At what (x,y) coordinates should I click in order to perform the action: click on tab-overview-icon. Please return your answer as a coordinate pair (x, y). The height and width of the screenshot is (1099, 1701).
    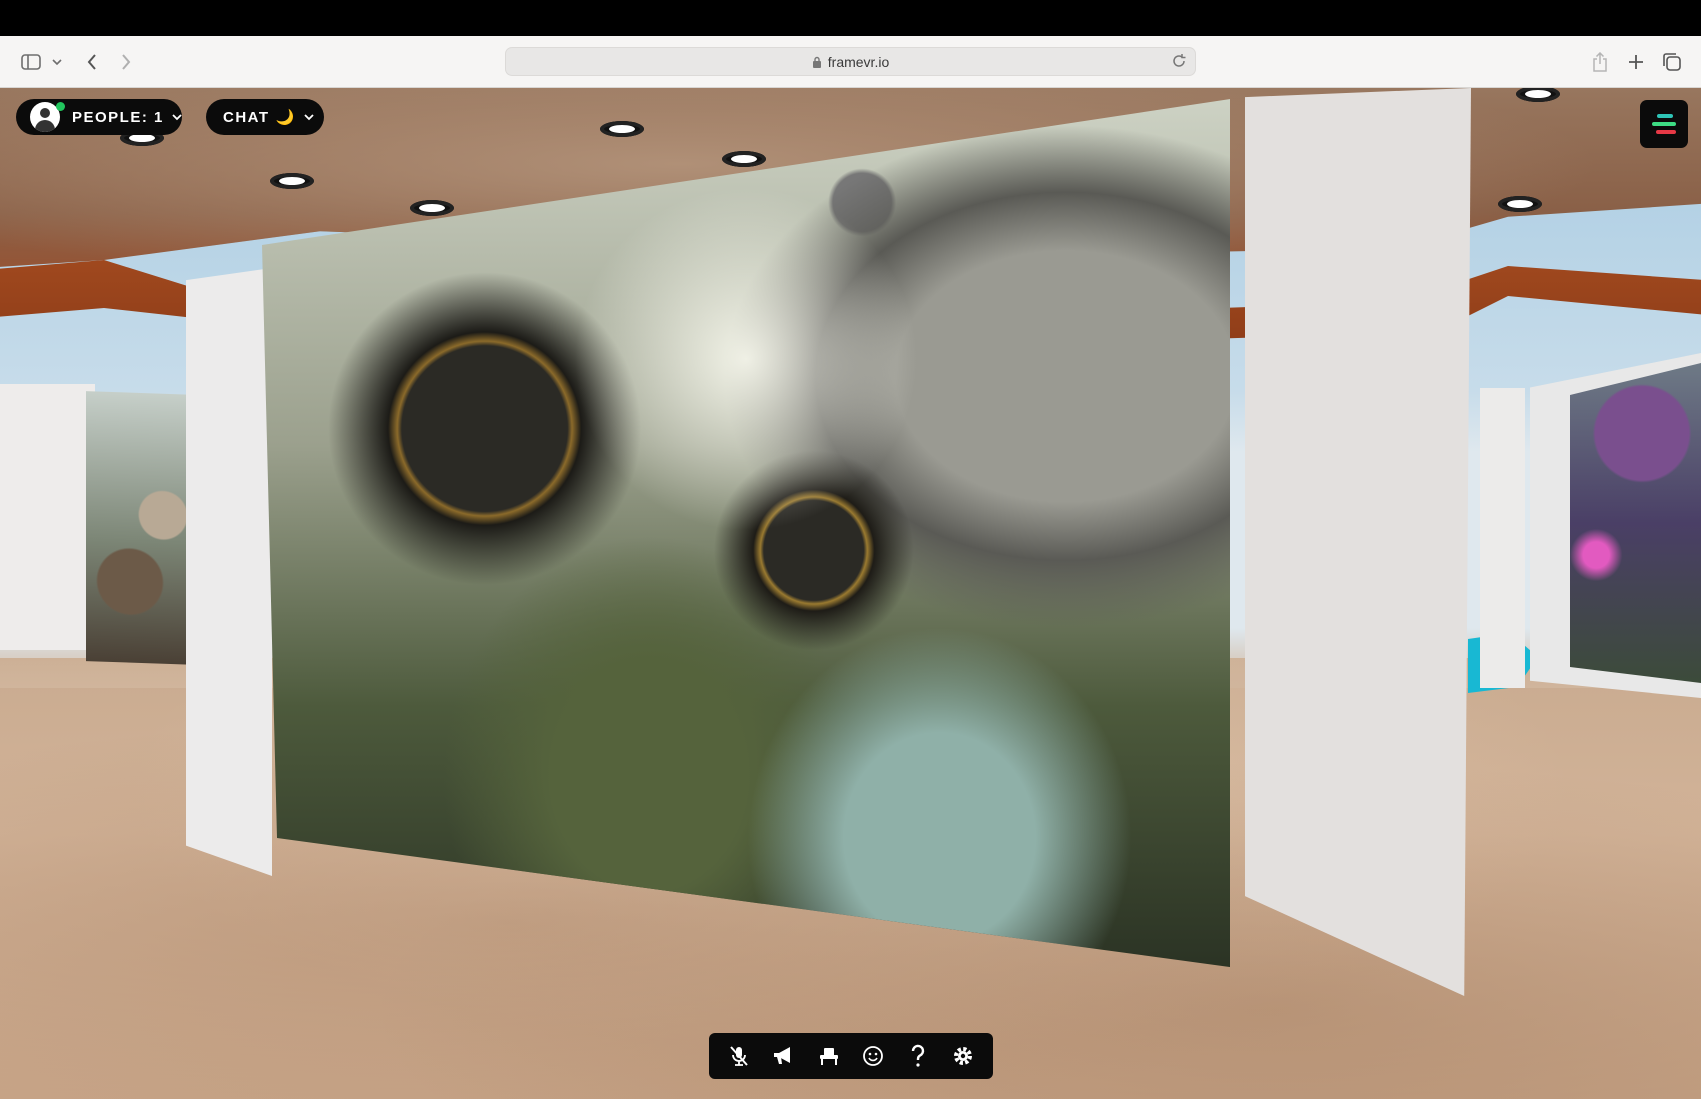
    Looking at the image, I should click on (1672, 62).